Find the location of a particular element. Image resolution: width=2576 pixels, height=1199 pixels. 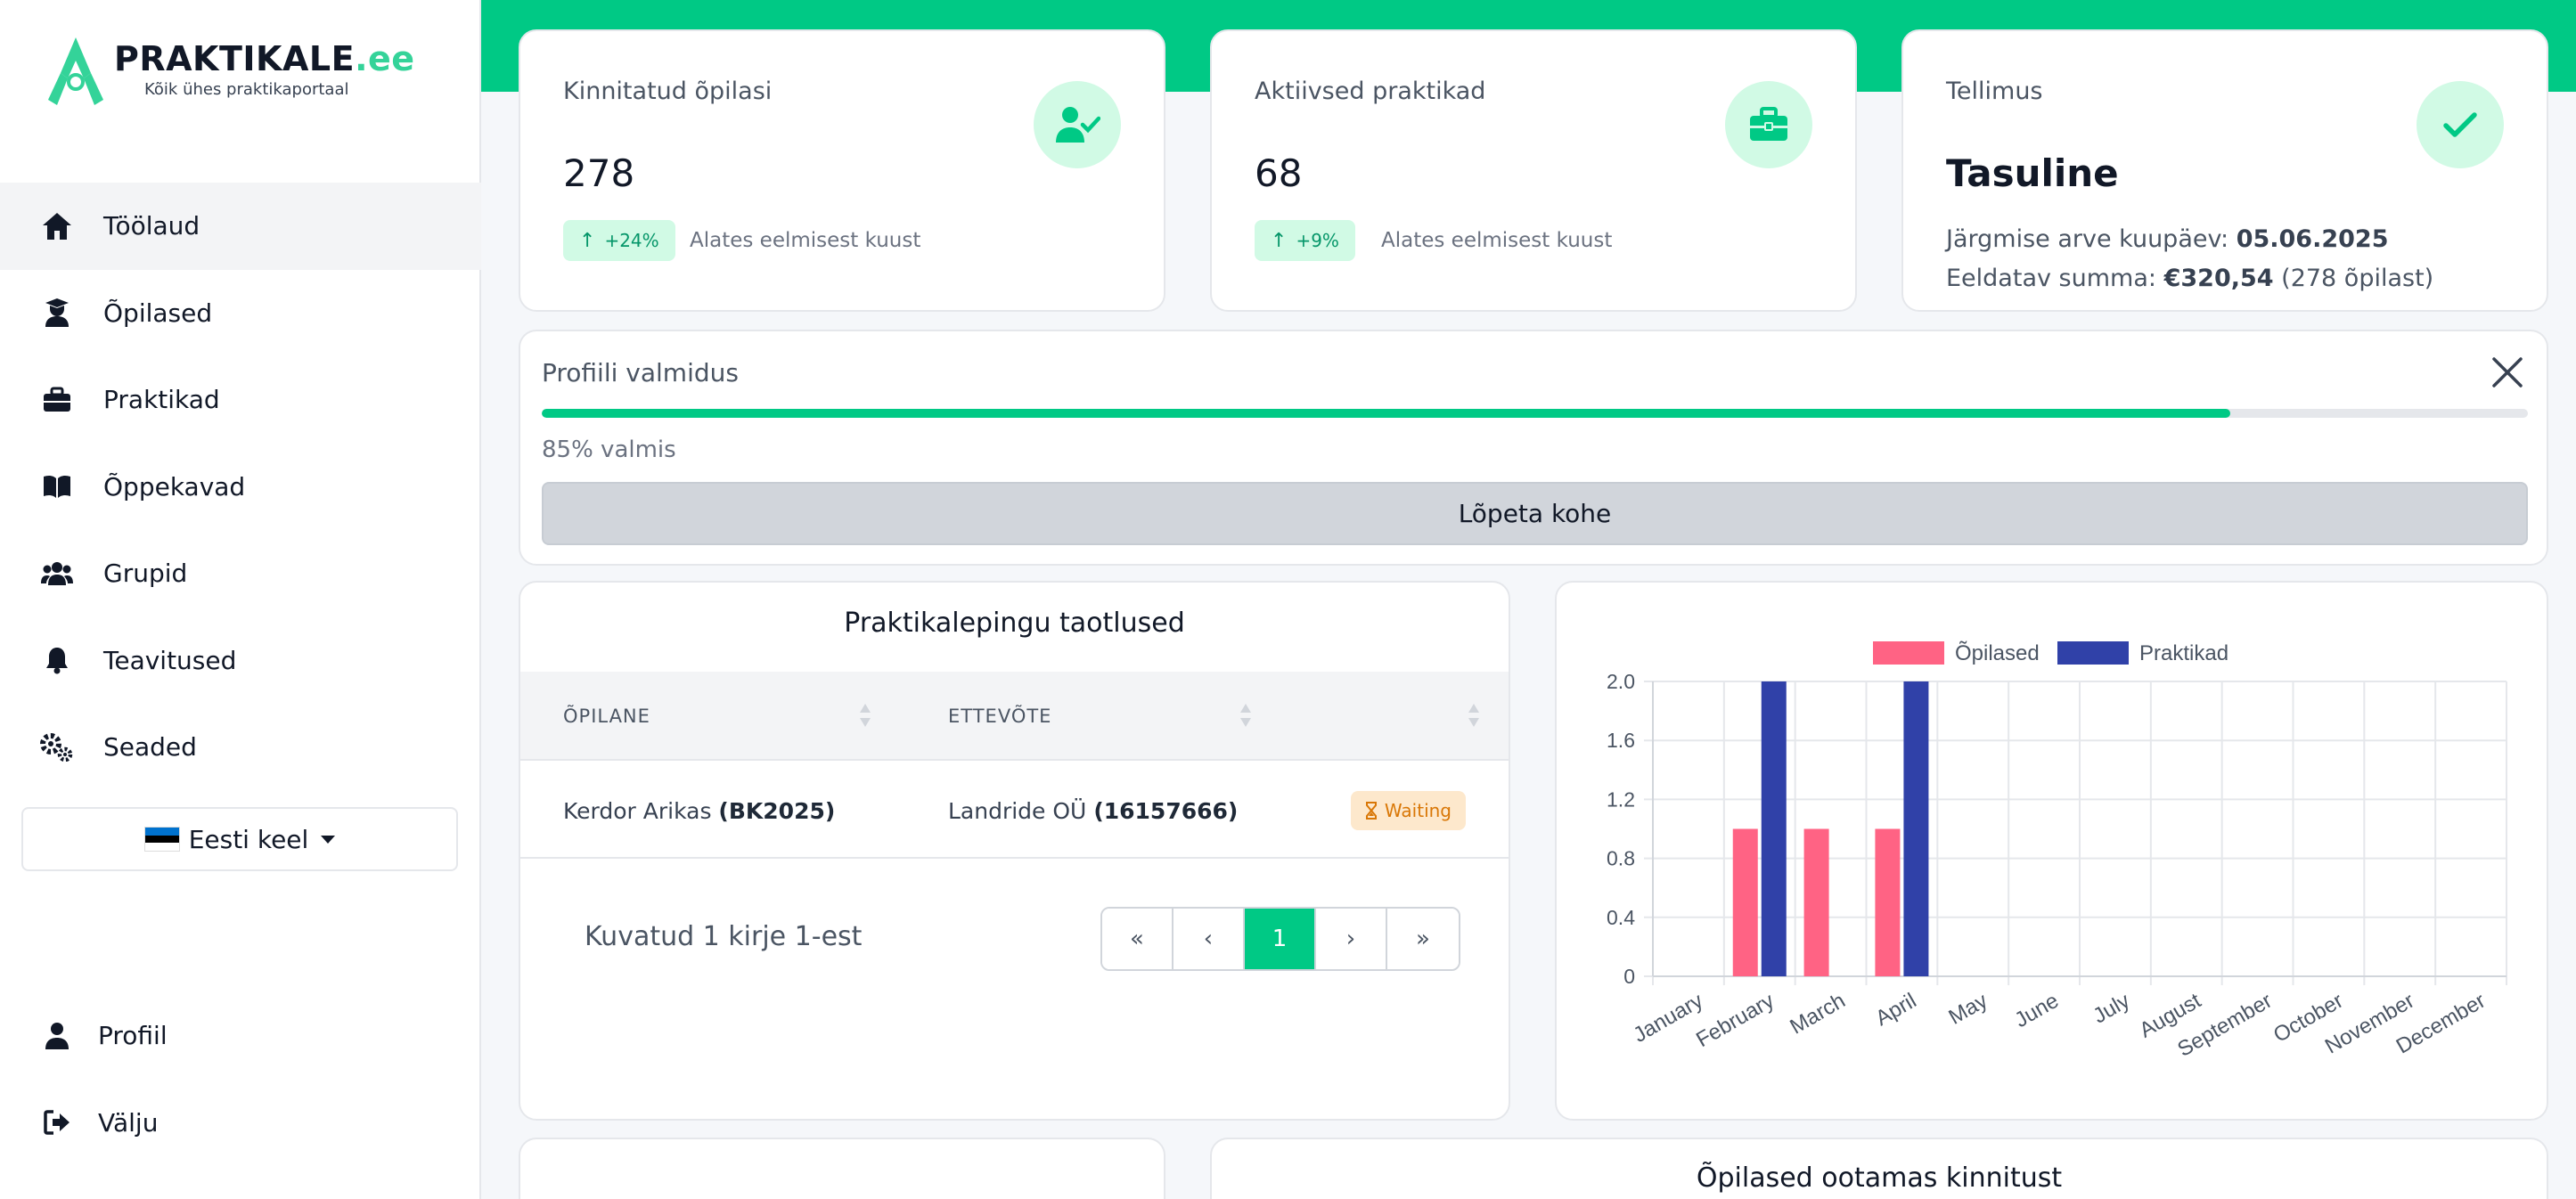

sidebar-item-seaded: Seaded is located at coordinates (240, 748).